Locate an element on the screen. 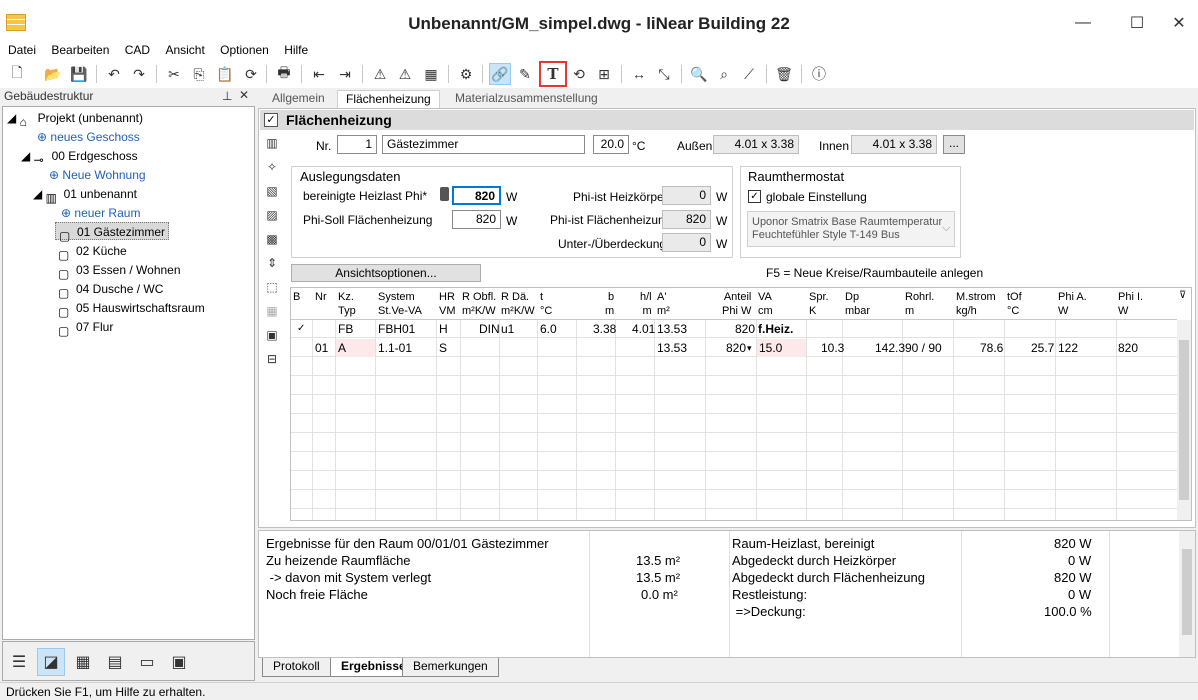 The width and height of the screenshot is (1198, 700). col-phi-a: Phi A. W is located at coordinates (1072, 304).